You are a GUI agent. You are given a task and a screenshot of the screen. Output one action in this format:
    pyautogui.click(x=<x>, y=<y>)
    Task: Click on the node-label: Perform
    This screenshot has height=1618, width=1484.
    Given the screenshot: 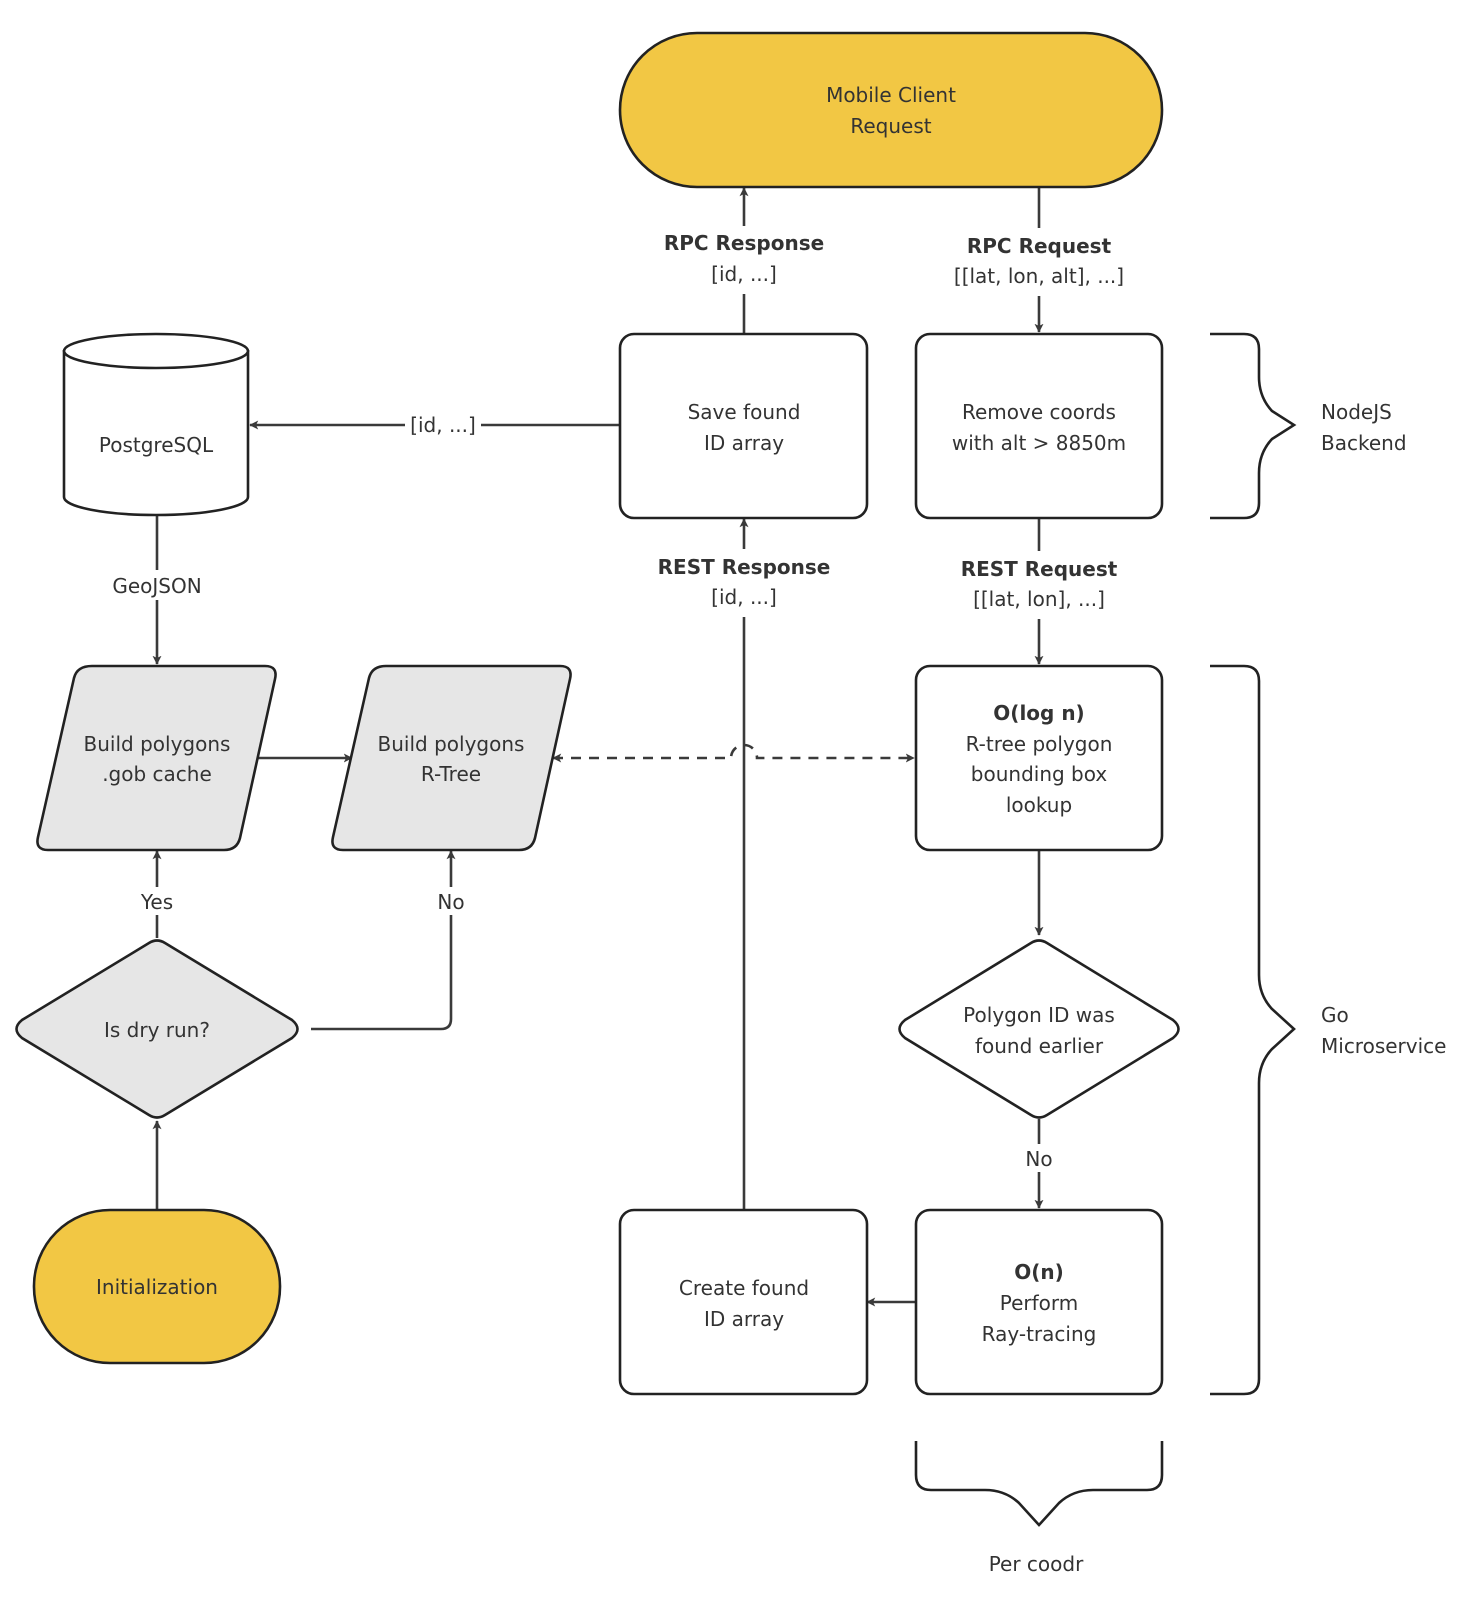 What is the action you would take?
    pyautogui.click(x=1039, y=1303)
    